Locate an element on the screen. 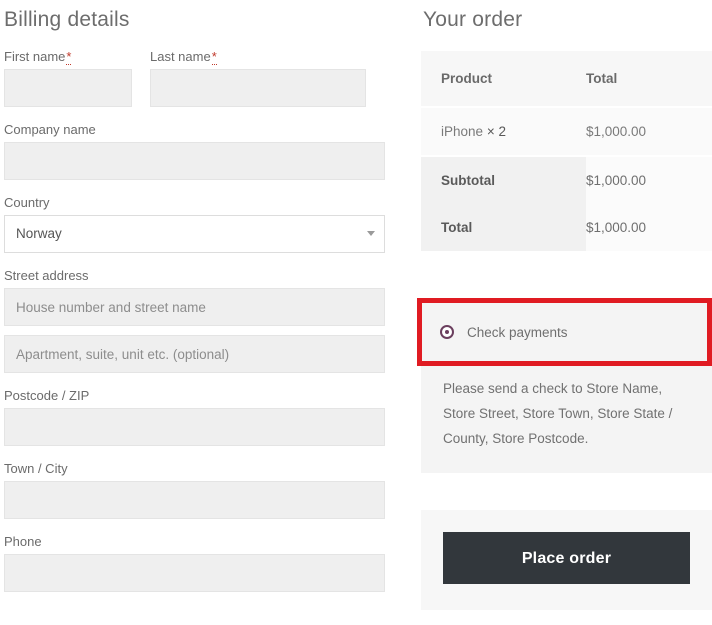 This screenshot has height=625, width=712. order-table-header-row: Product Total is located at coordinates (566, 79).